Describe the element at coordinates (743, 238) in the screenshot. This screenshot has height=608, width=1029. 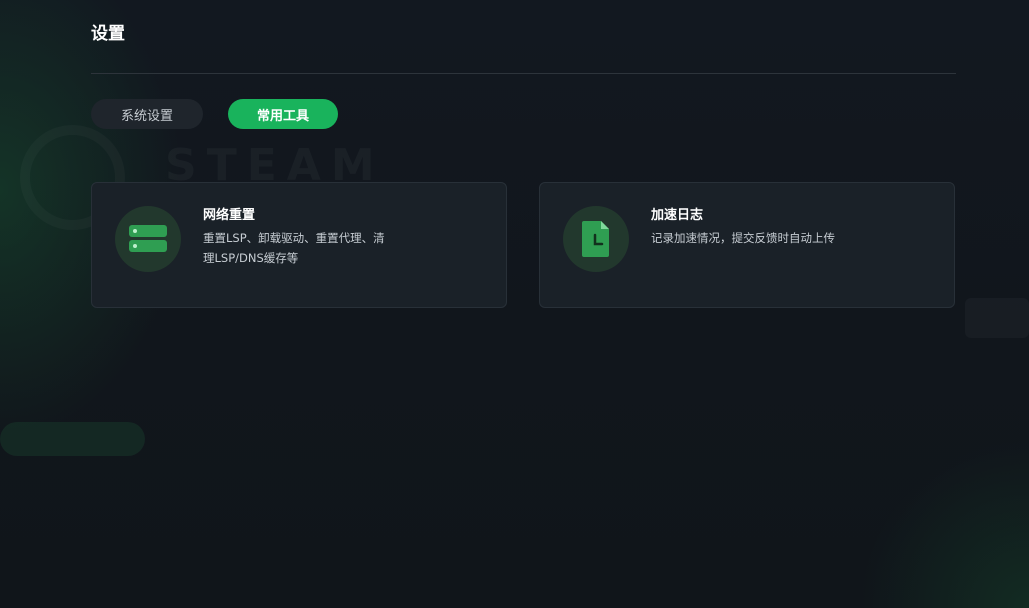
I see `card-description: 记录加速情况，提交反馈时自动上传` at that location.